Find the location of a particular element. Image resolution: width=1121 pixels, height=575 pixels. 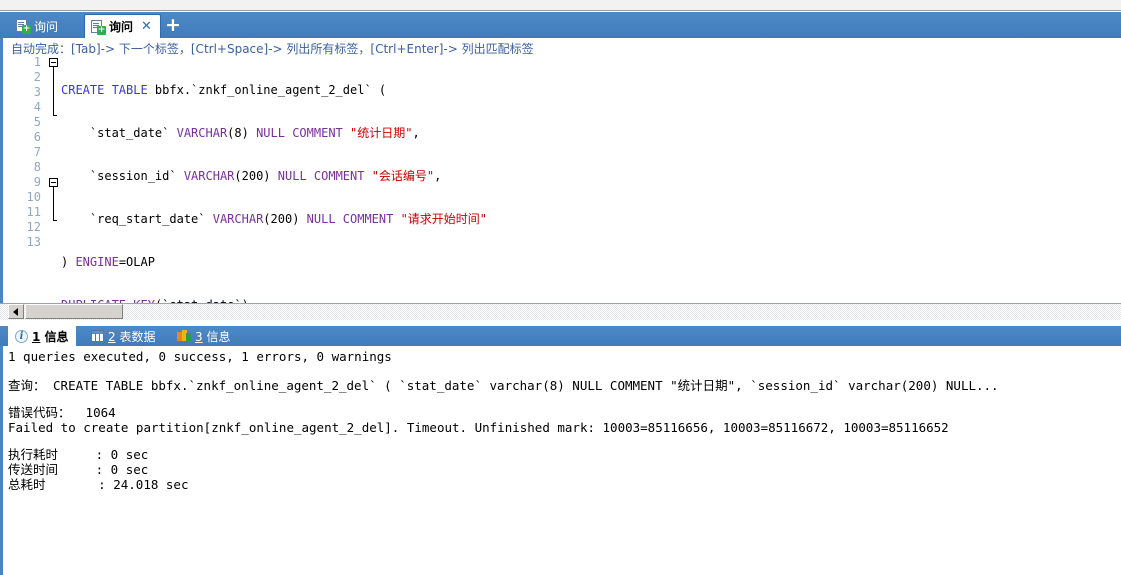

results-tab-2-num: 2 is located at coordinates (112, 336).